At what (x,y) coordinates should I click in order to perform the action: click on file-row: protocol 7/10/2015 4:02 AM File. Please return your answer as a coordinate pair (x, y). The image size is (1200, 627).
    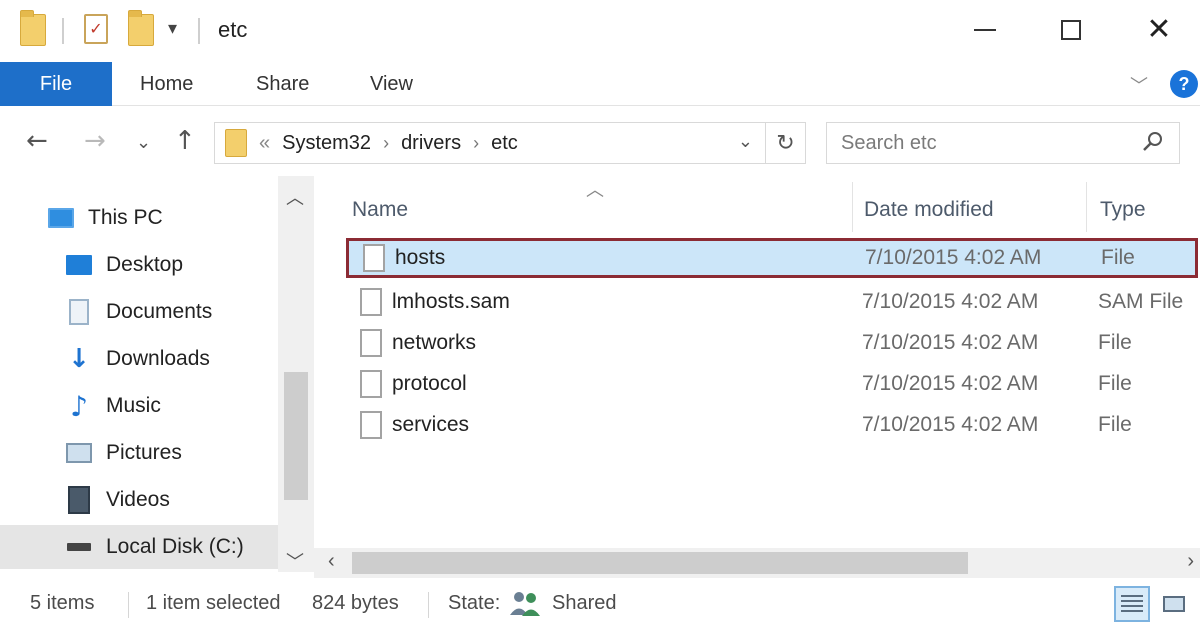
    Looking at the image, I should click on (772, 384).